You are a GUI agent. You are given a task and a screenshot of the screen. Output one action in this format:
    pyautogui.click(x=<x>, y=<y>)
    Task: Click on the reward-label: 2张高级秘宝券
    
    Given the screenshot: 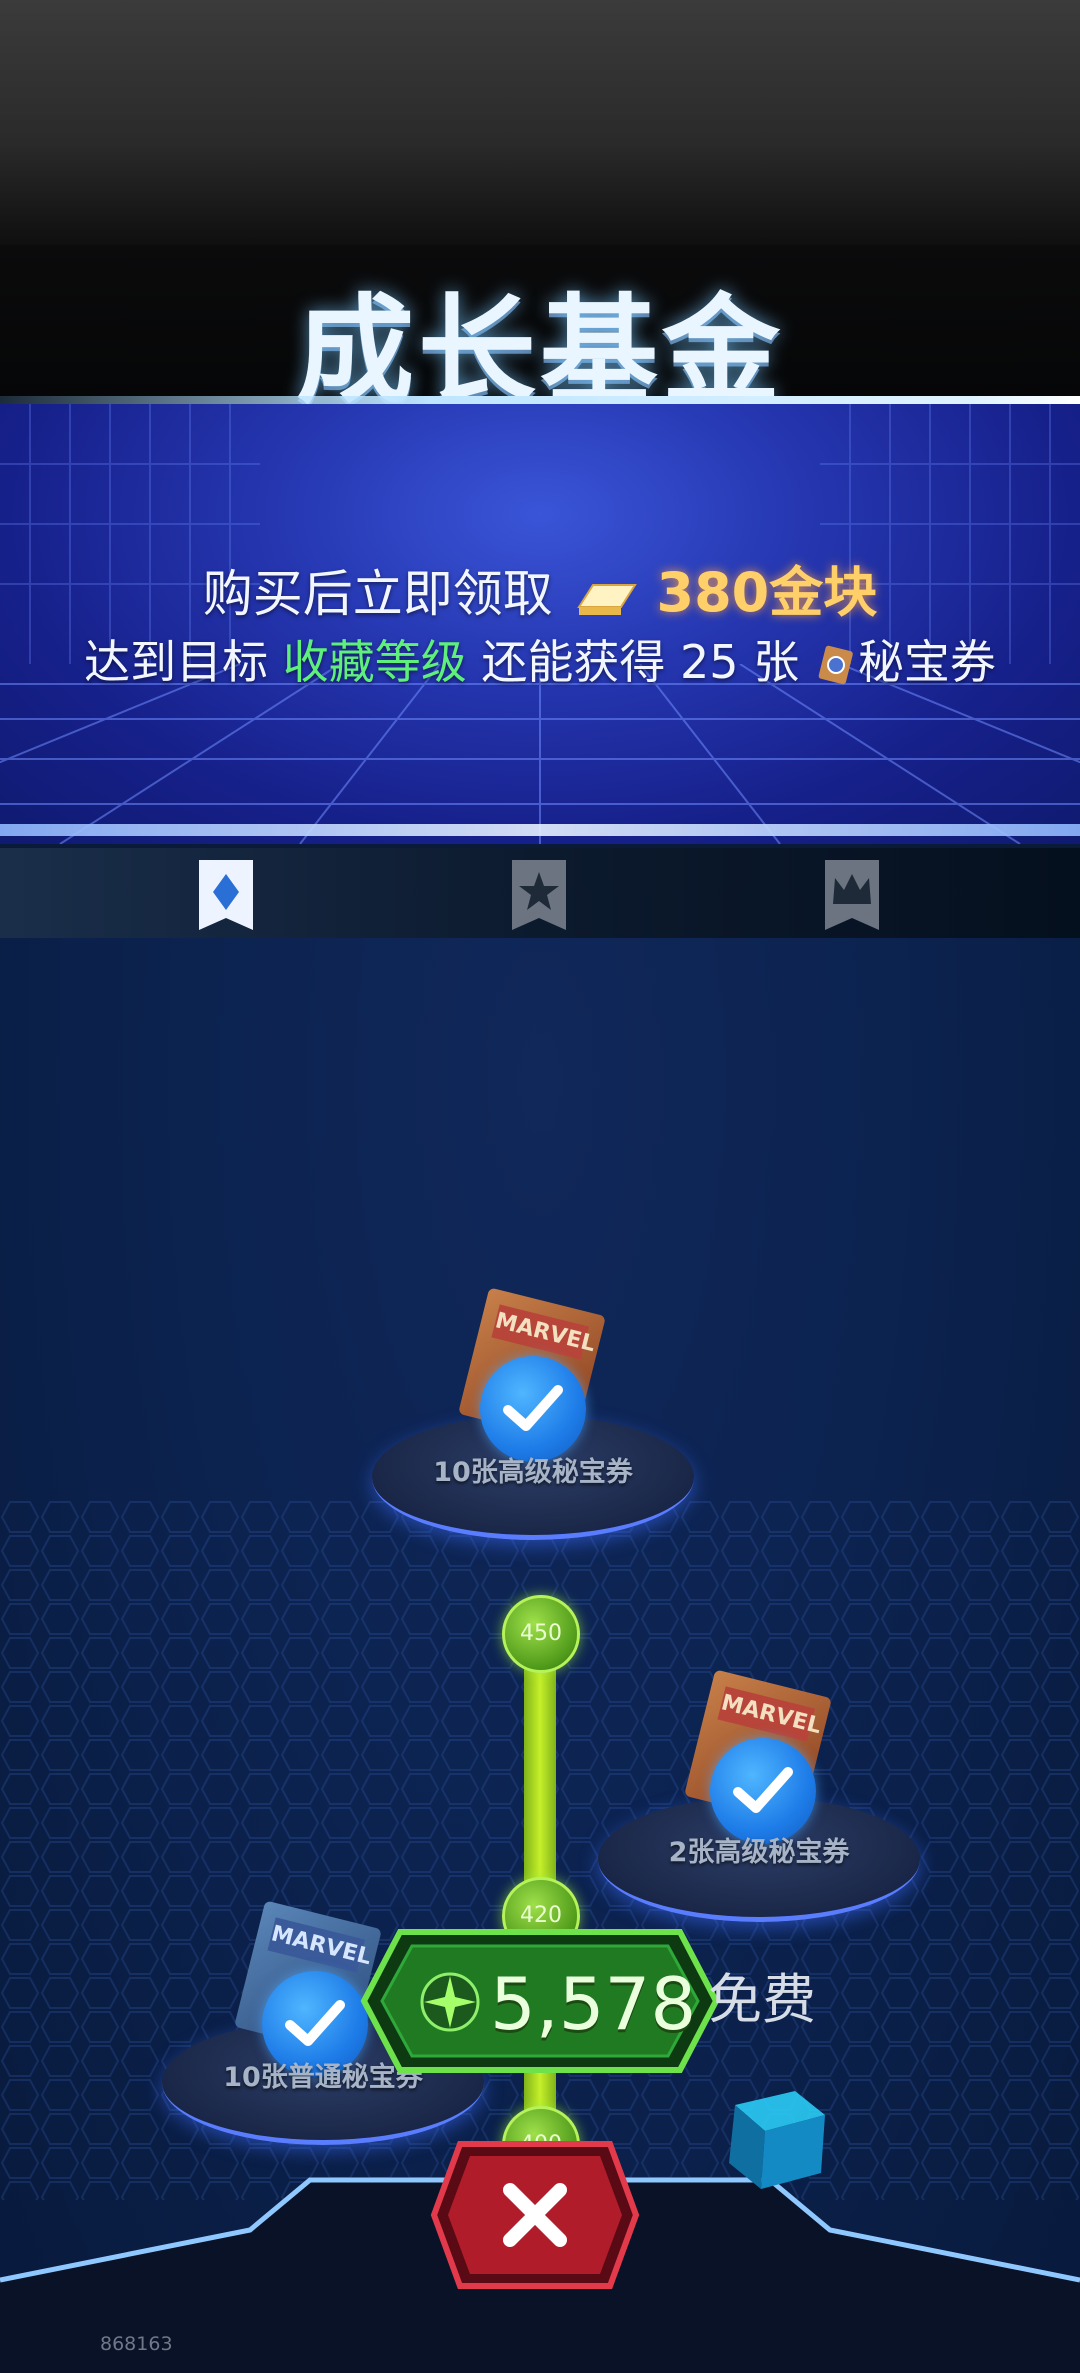 What is the action you would take?
    pyautogui.click(x=759, y=1852)
    